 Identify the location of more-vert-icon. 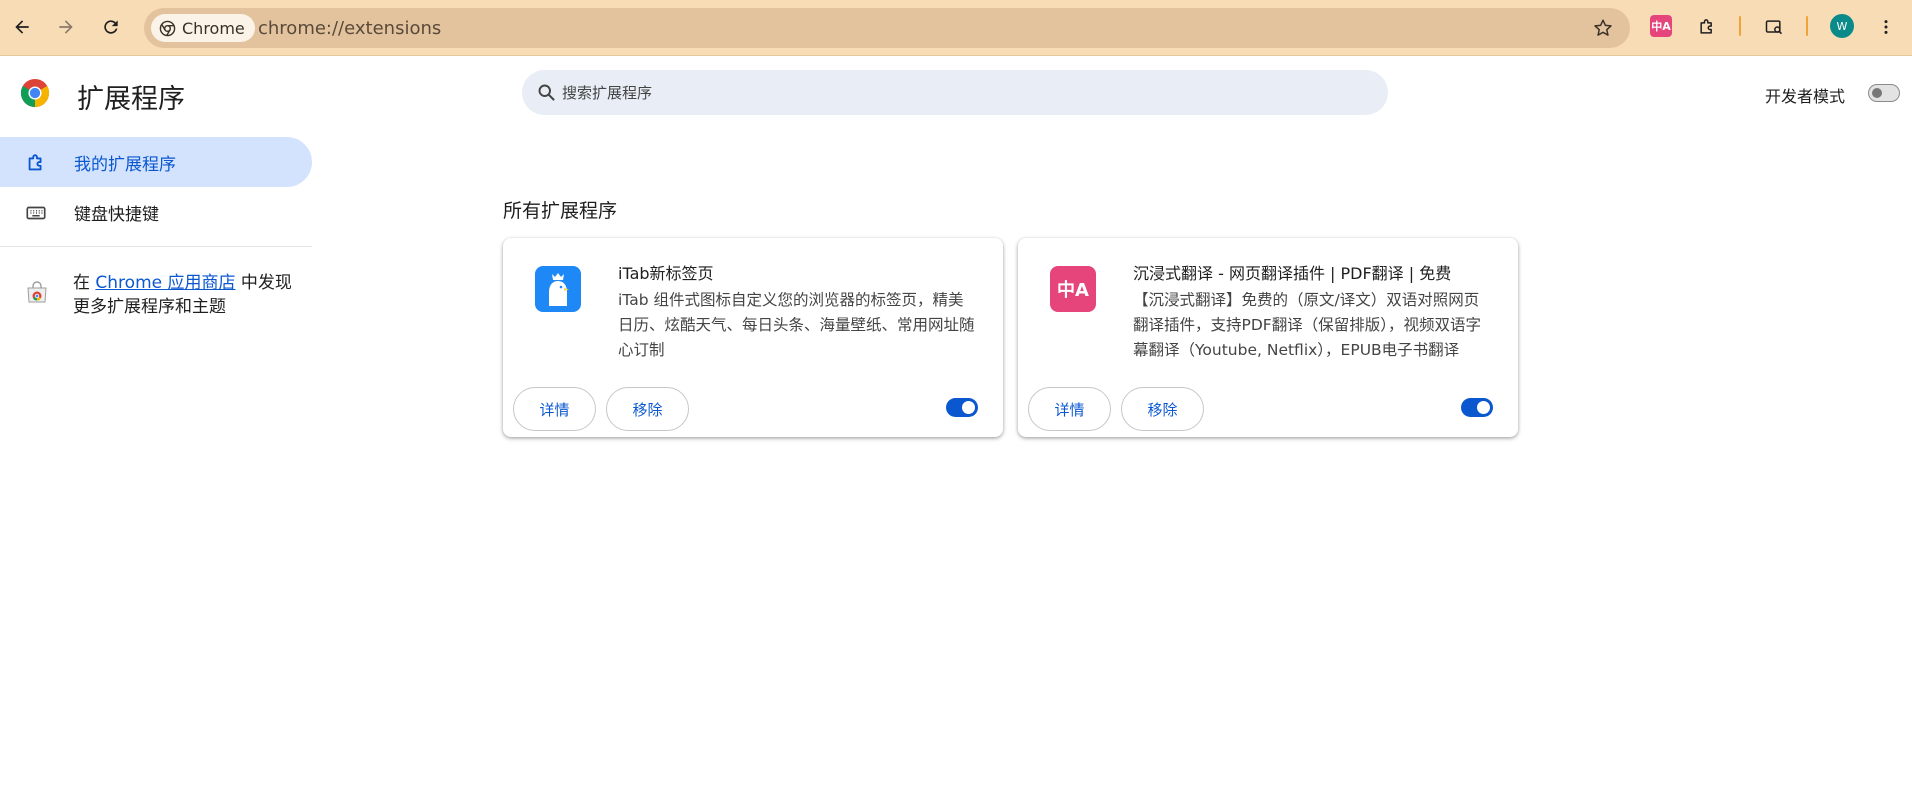
(1886, 27).